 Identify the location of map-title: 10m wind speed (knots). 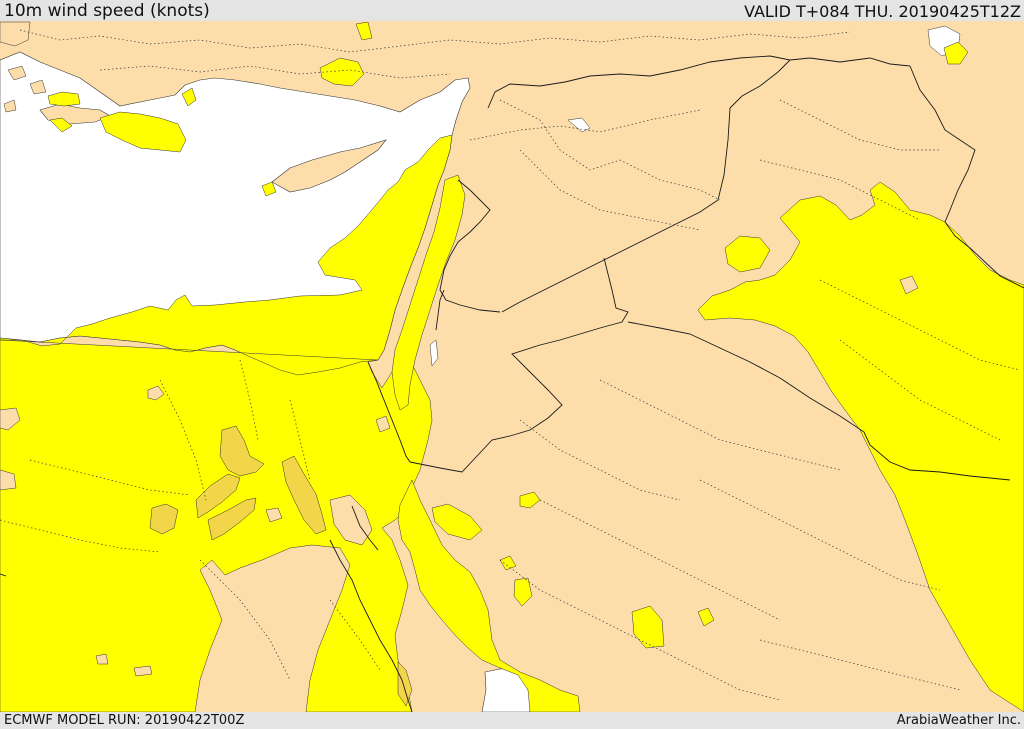
(107, 11).